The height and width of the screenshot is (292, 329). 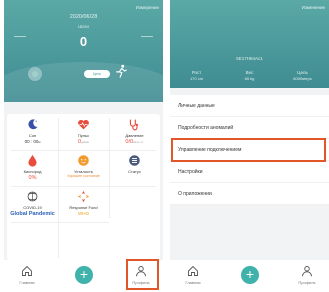 I want to click on progress-bubble-icon, so click(x=35, y=74).